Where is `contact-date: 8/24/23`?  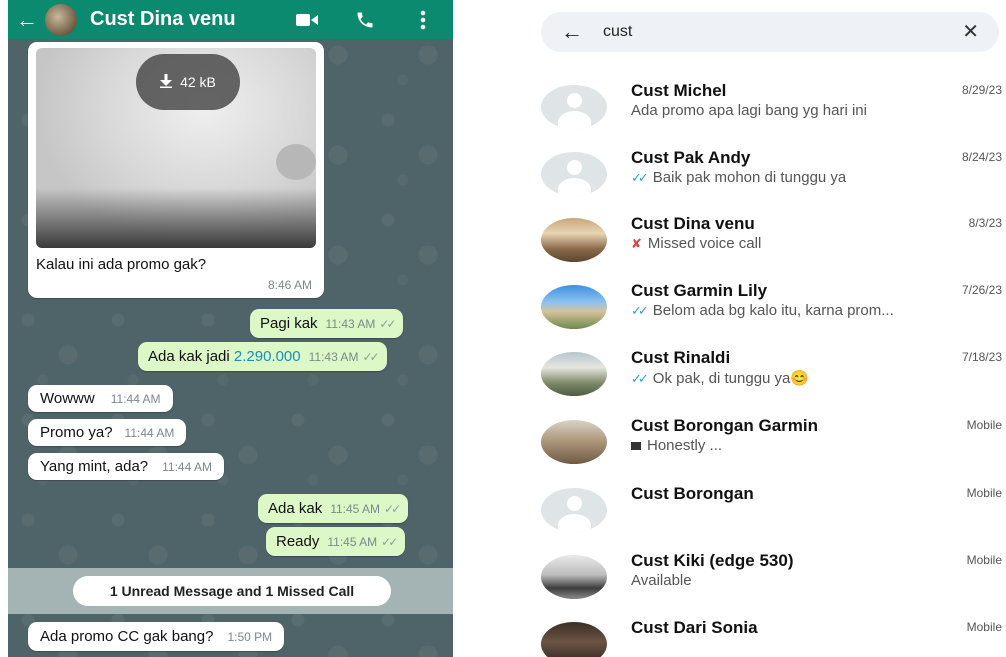 contact-date: 8/24/23 is located at coordinates (981, 157).